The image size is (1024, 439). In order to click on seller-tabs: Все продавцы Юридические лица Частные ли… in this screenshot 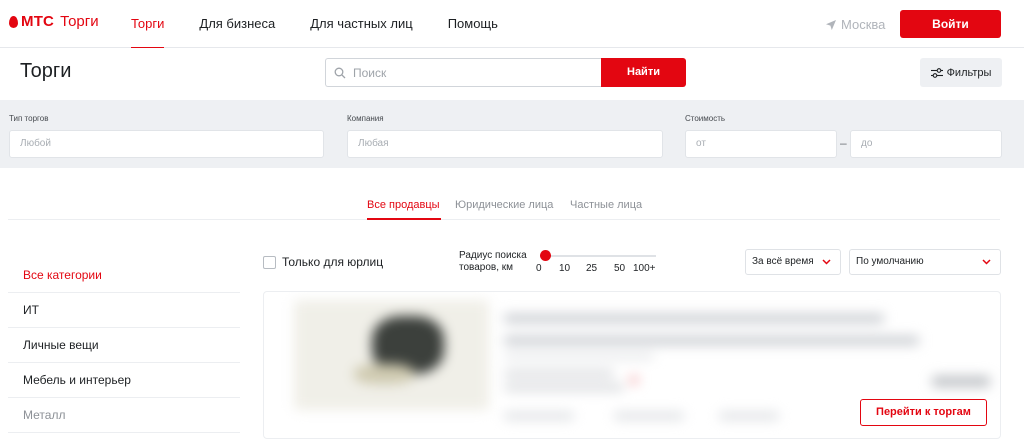, I will do `click(504, 194)`.